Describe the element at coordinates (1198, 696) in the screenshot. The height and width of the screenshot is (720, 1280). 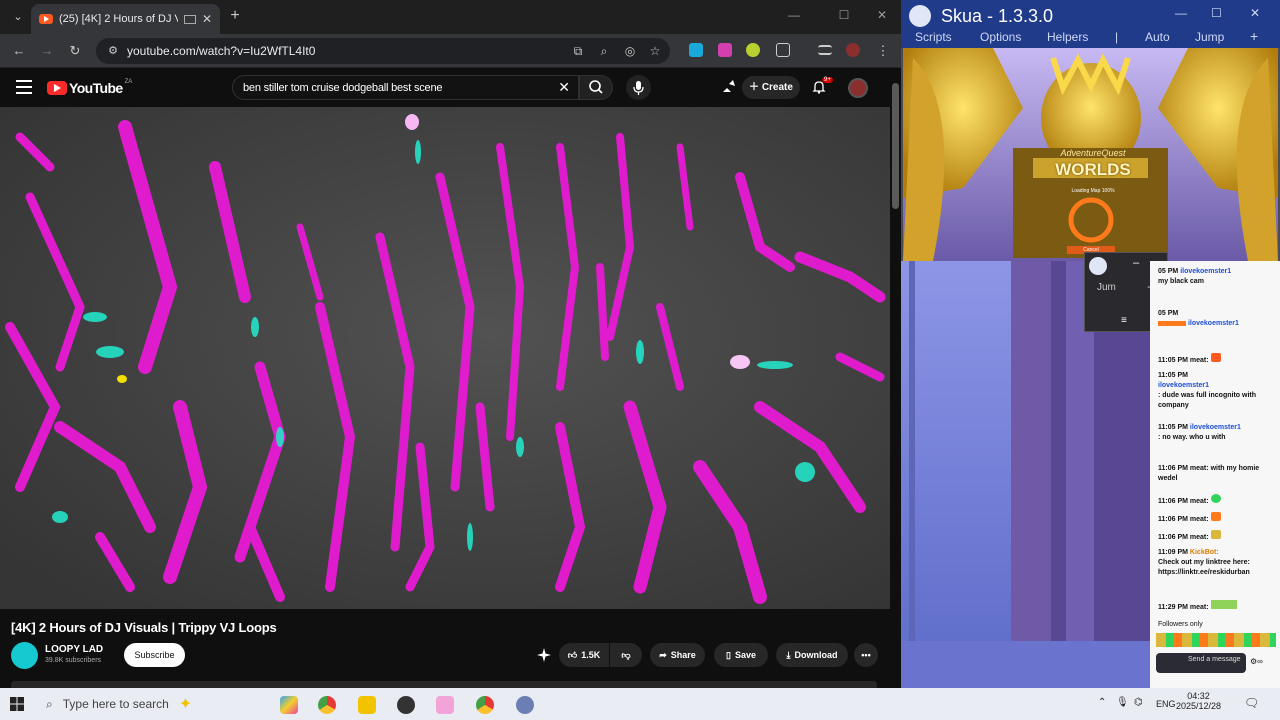
I see `clock-time: 04:32` at that location.